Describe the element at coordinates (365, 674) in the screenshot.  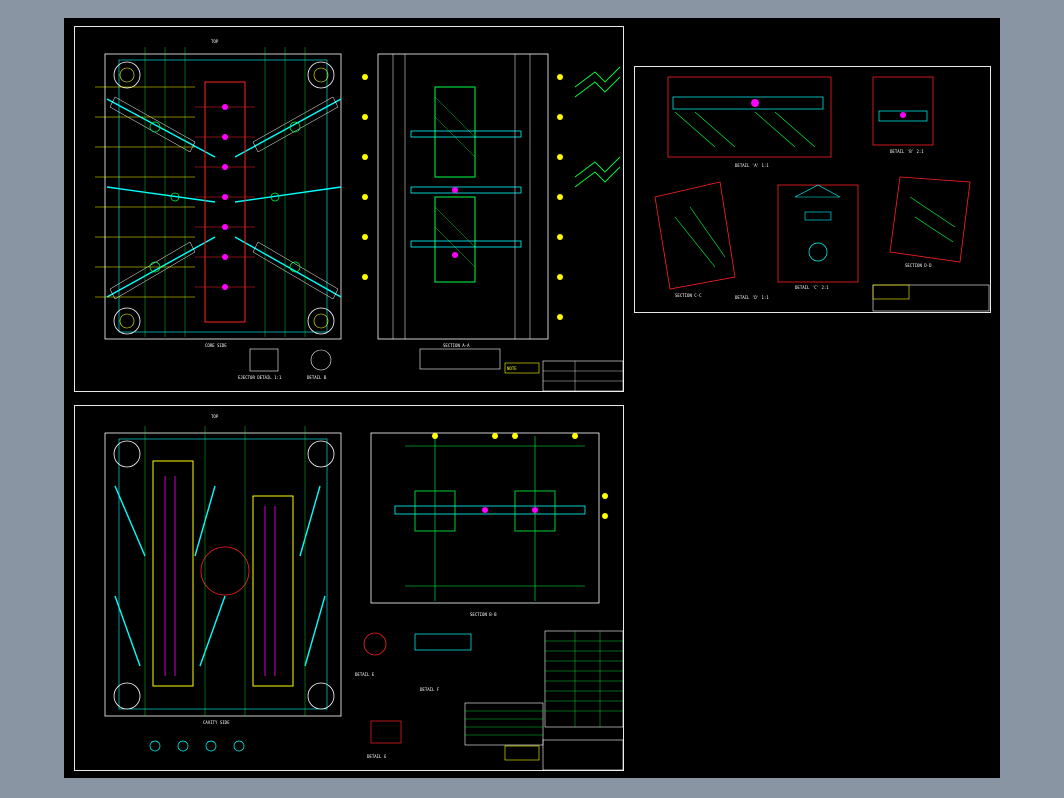
I see `detail-e-caption: DETAIL E` at that location.